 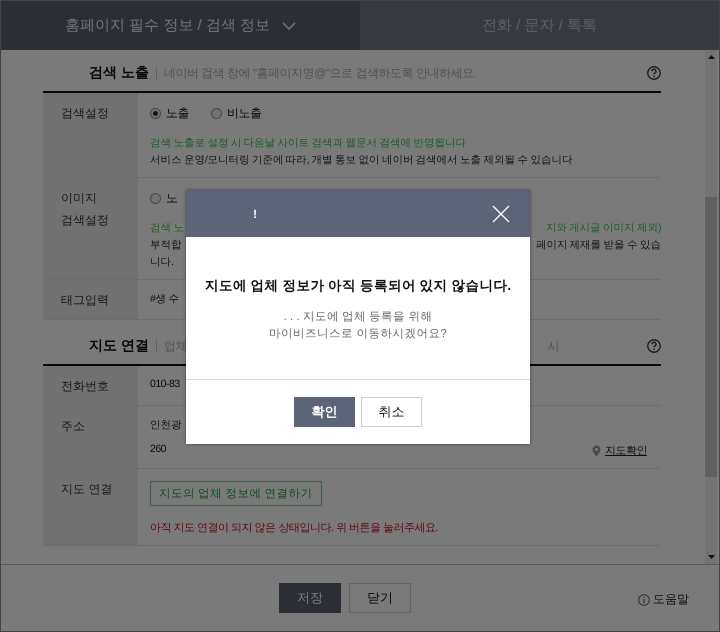 I want to click on field-value: 010-83, so click(x=165, y=384).